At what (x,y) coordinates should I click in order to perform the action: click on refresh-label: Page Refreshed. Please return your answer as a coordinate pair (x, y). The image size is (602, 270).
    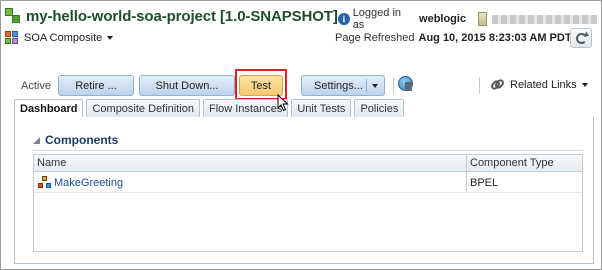
    Looking at the image, I should click on (375, 38).